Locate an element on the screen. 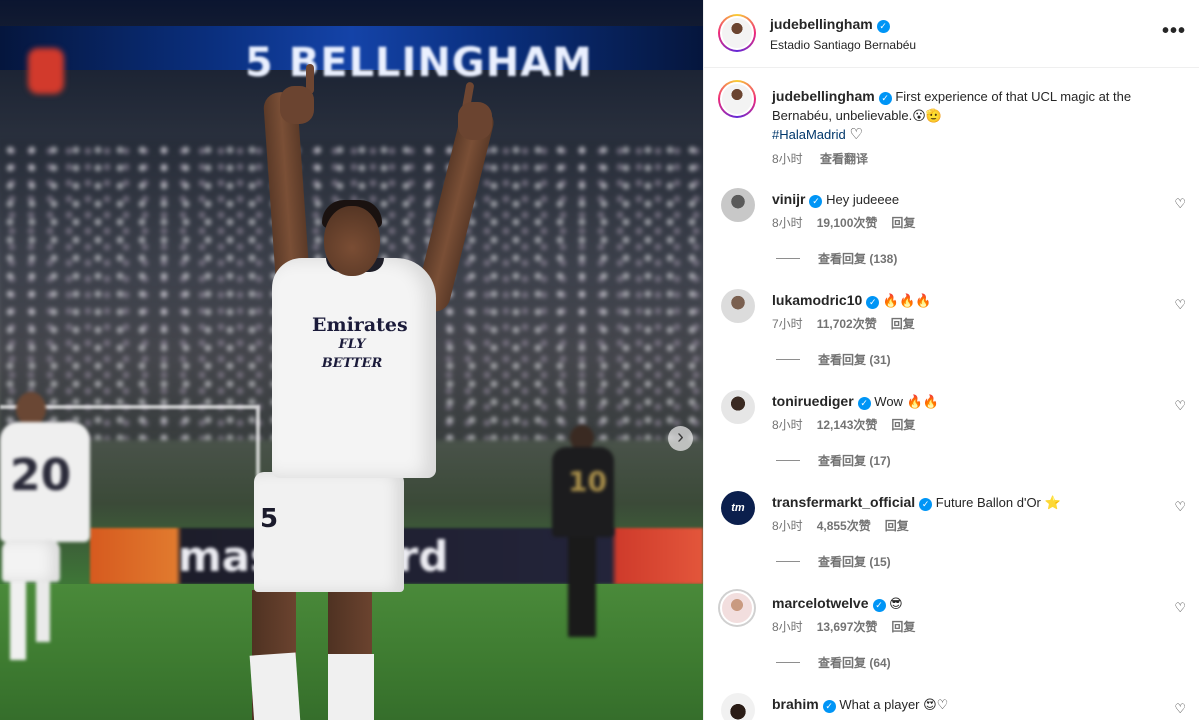 Image resolution: width=1199 pixels, height=720 pixels. comment-likes: 12,143次赞 is located at coordinates (847, 425).